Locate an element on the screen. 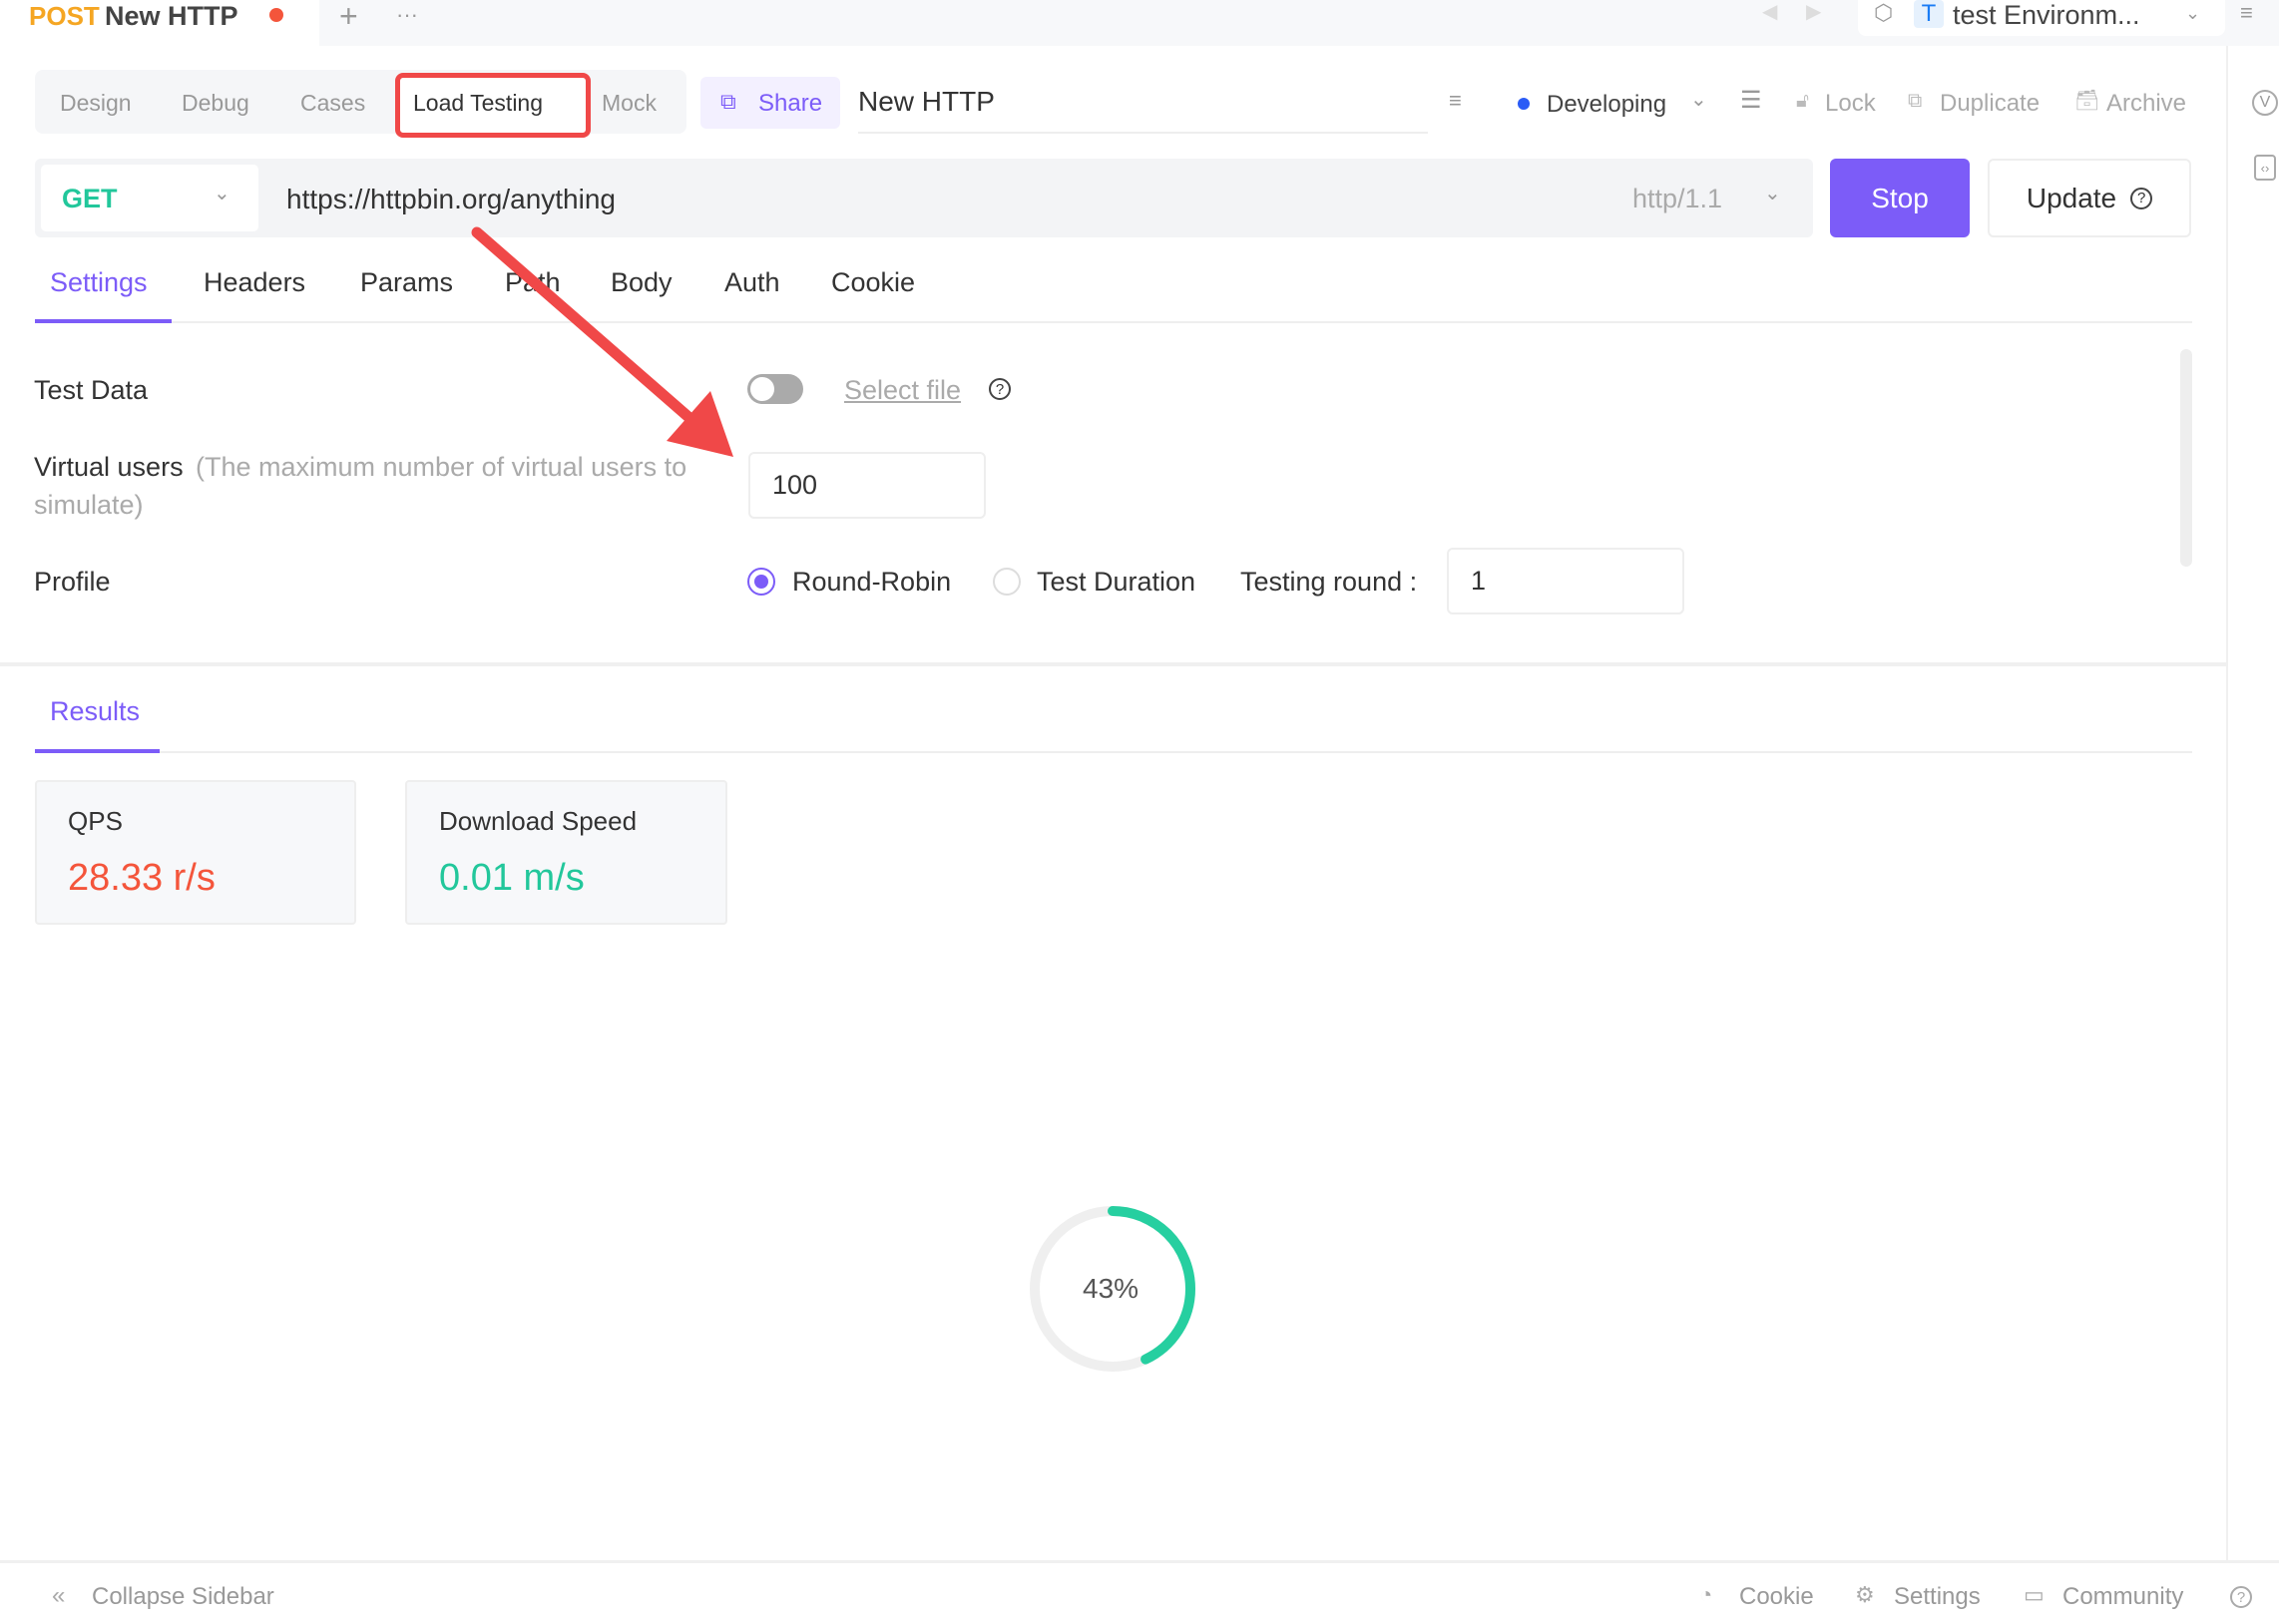 The width and height of the screenshot is (2279, 1624). tab-headers: Headers is located at coordinates (254, 283).